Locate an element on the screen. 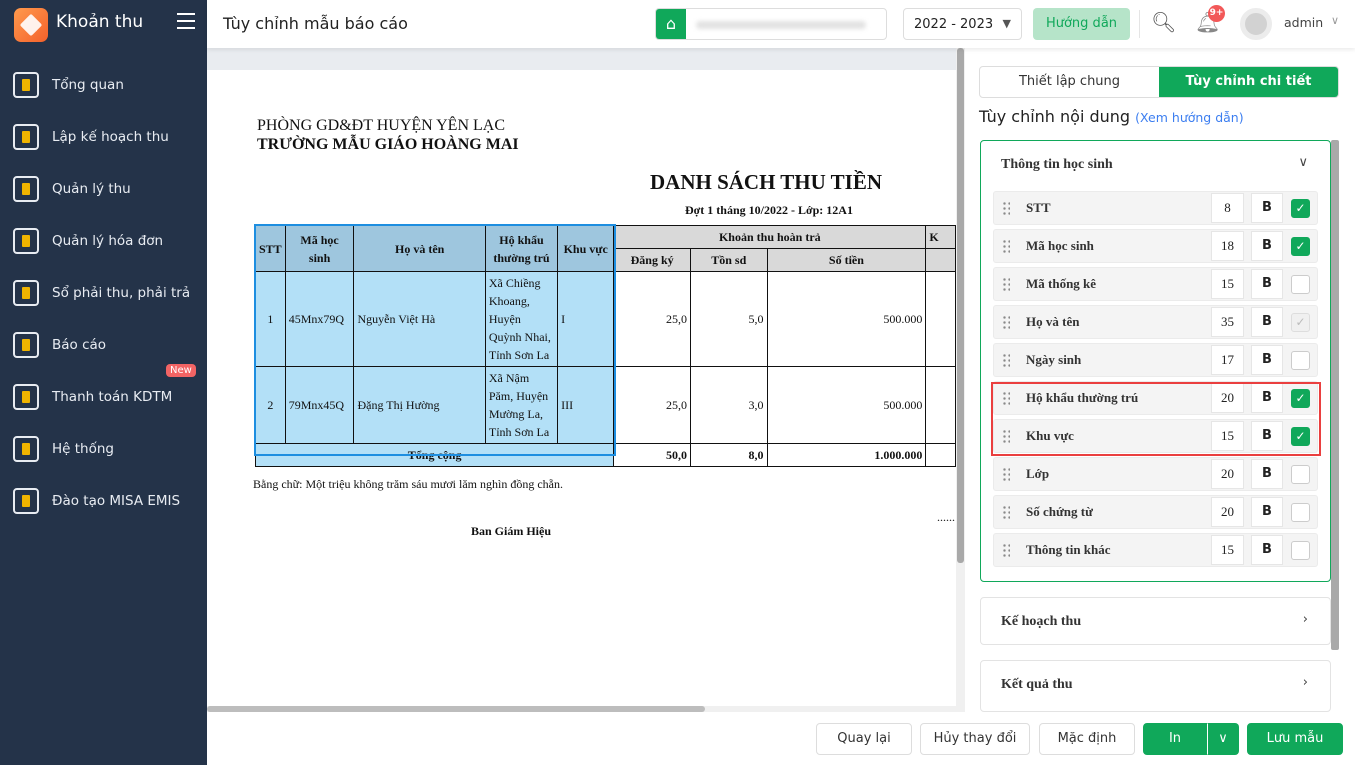  print-options-chevron-icon: ∨ is located at coordinates (1223, 739).